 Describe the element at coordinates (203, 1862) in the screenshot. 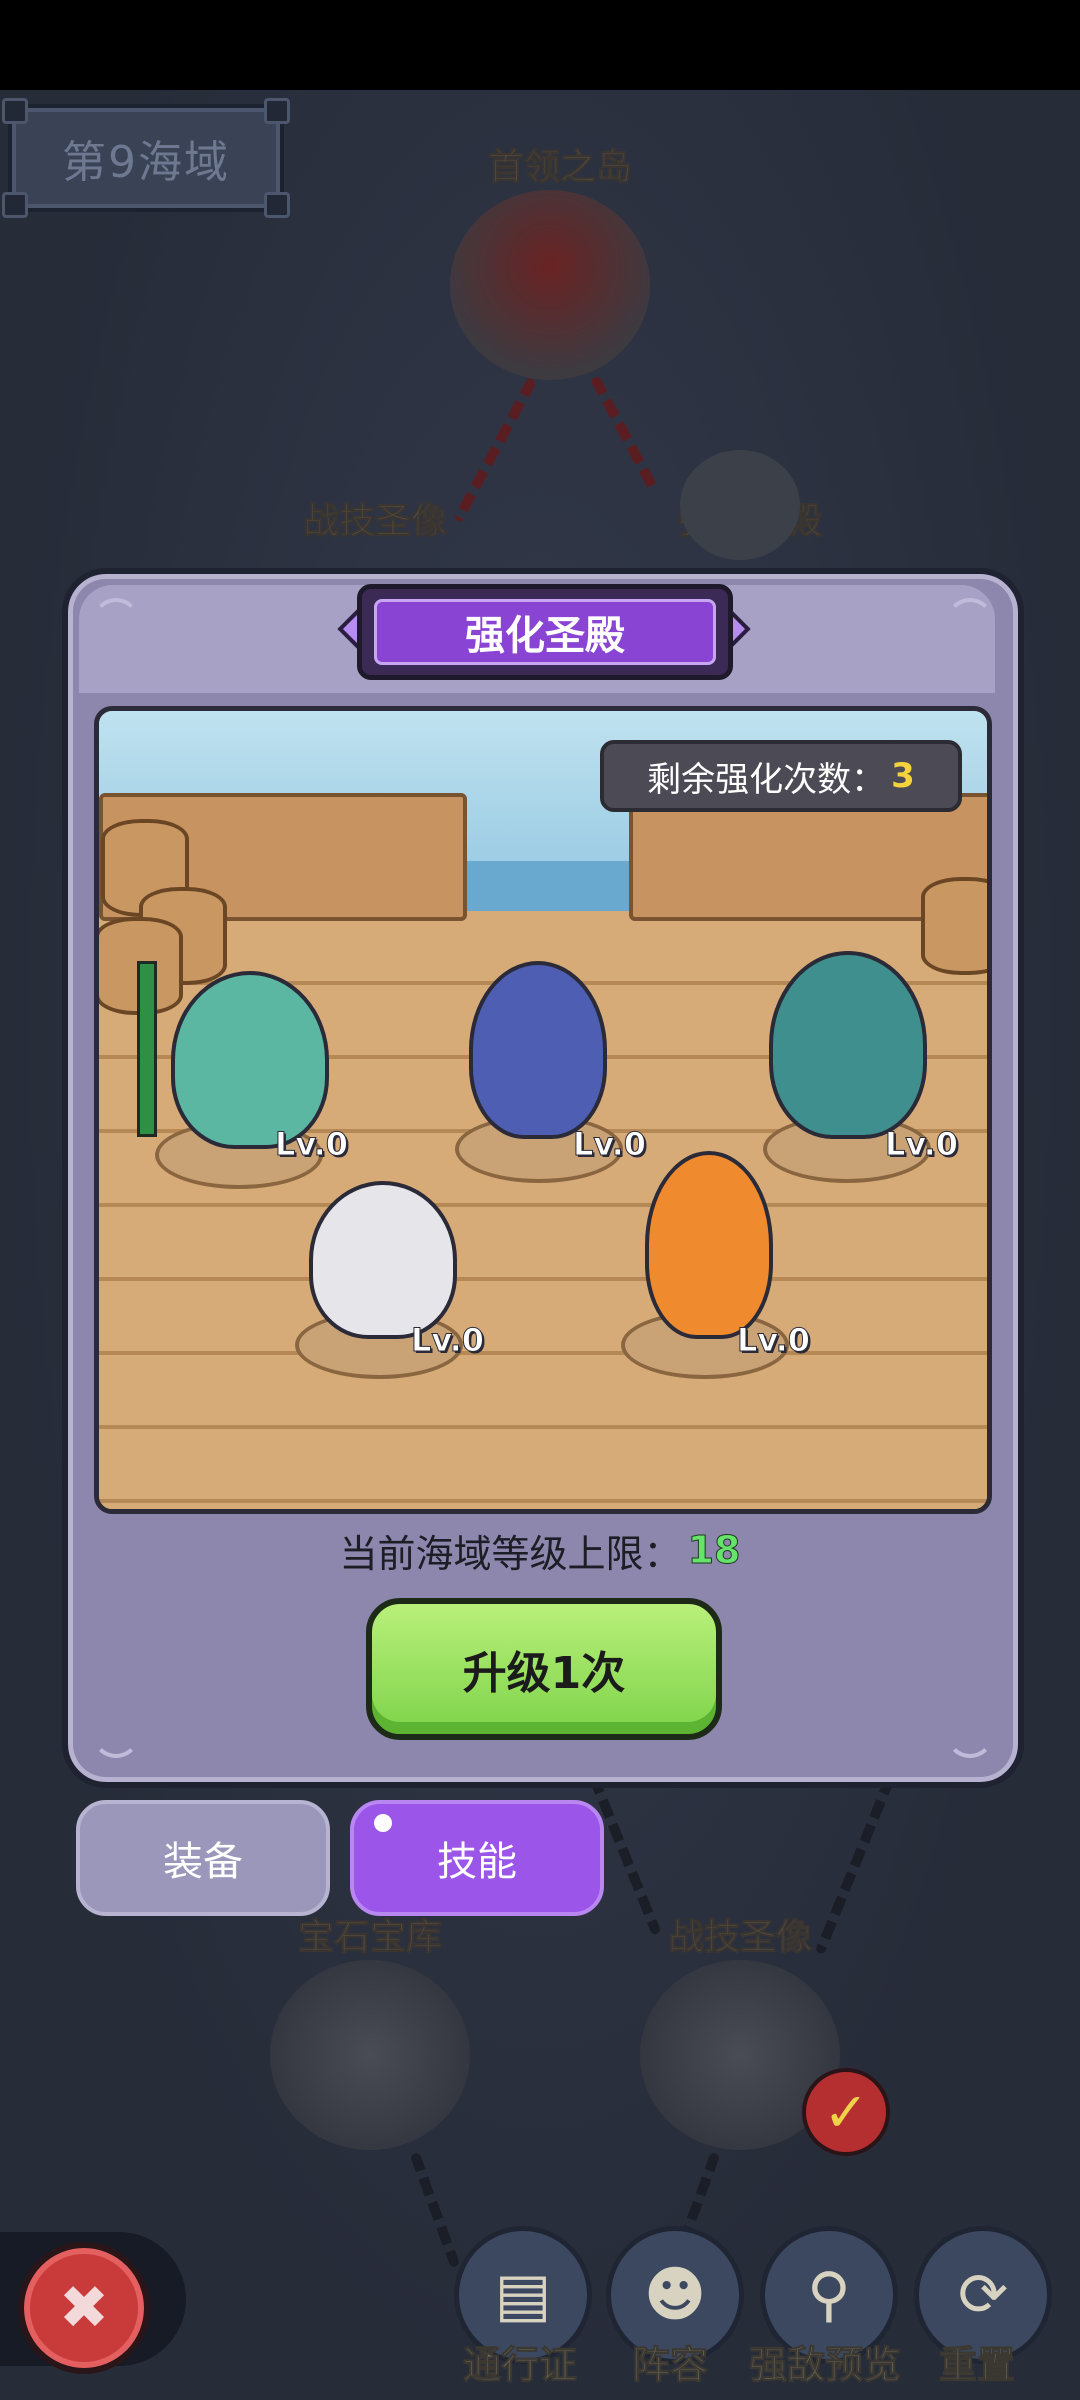

I see `tab-equipment-label: 装备` at that location.